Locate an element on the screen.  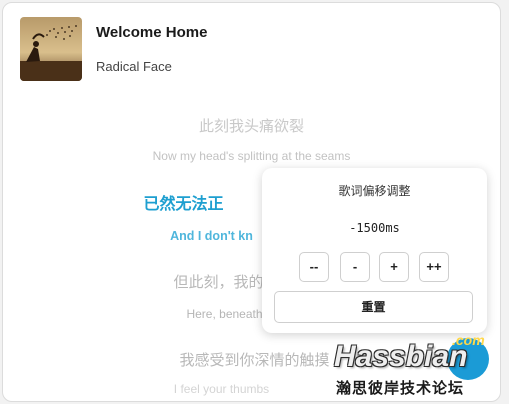
offset-reset-button: 重置 is located at coordinates (373, 307).